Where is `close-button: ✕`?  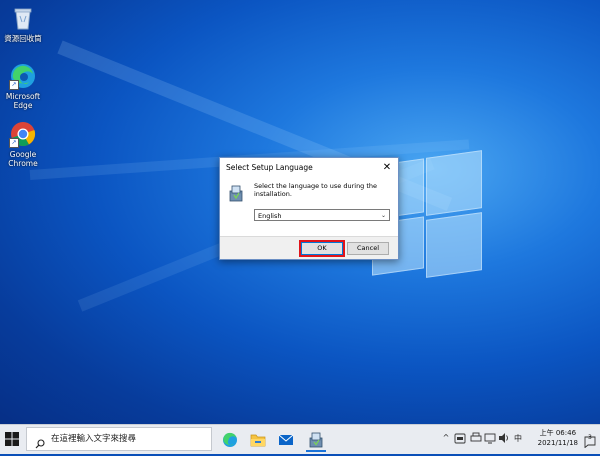 close-button: ✕ is located at coordinates (387, 168).